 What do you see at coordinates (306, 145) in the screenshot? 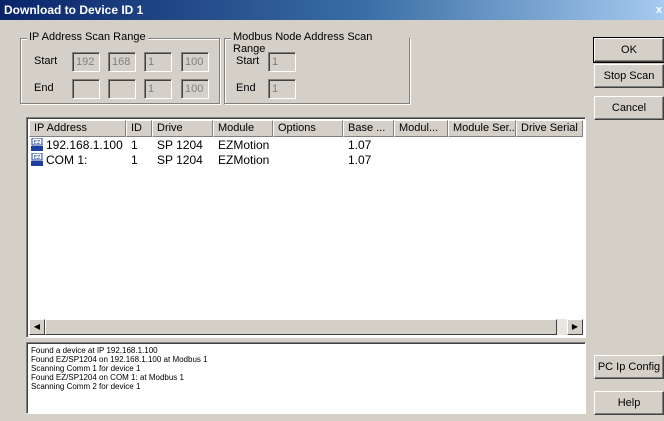
I see `table-row: EZ 192.168.1.100 1 SP 1204 EZMotion 1.07` at bounding box center [306, 145].